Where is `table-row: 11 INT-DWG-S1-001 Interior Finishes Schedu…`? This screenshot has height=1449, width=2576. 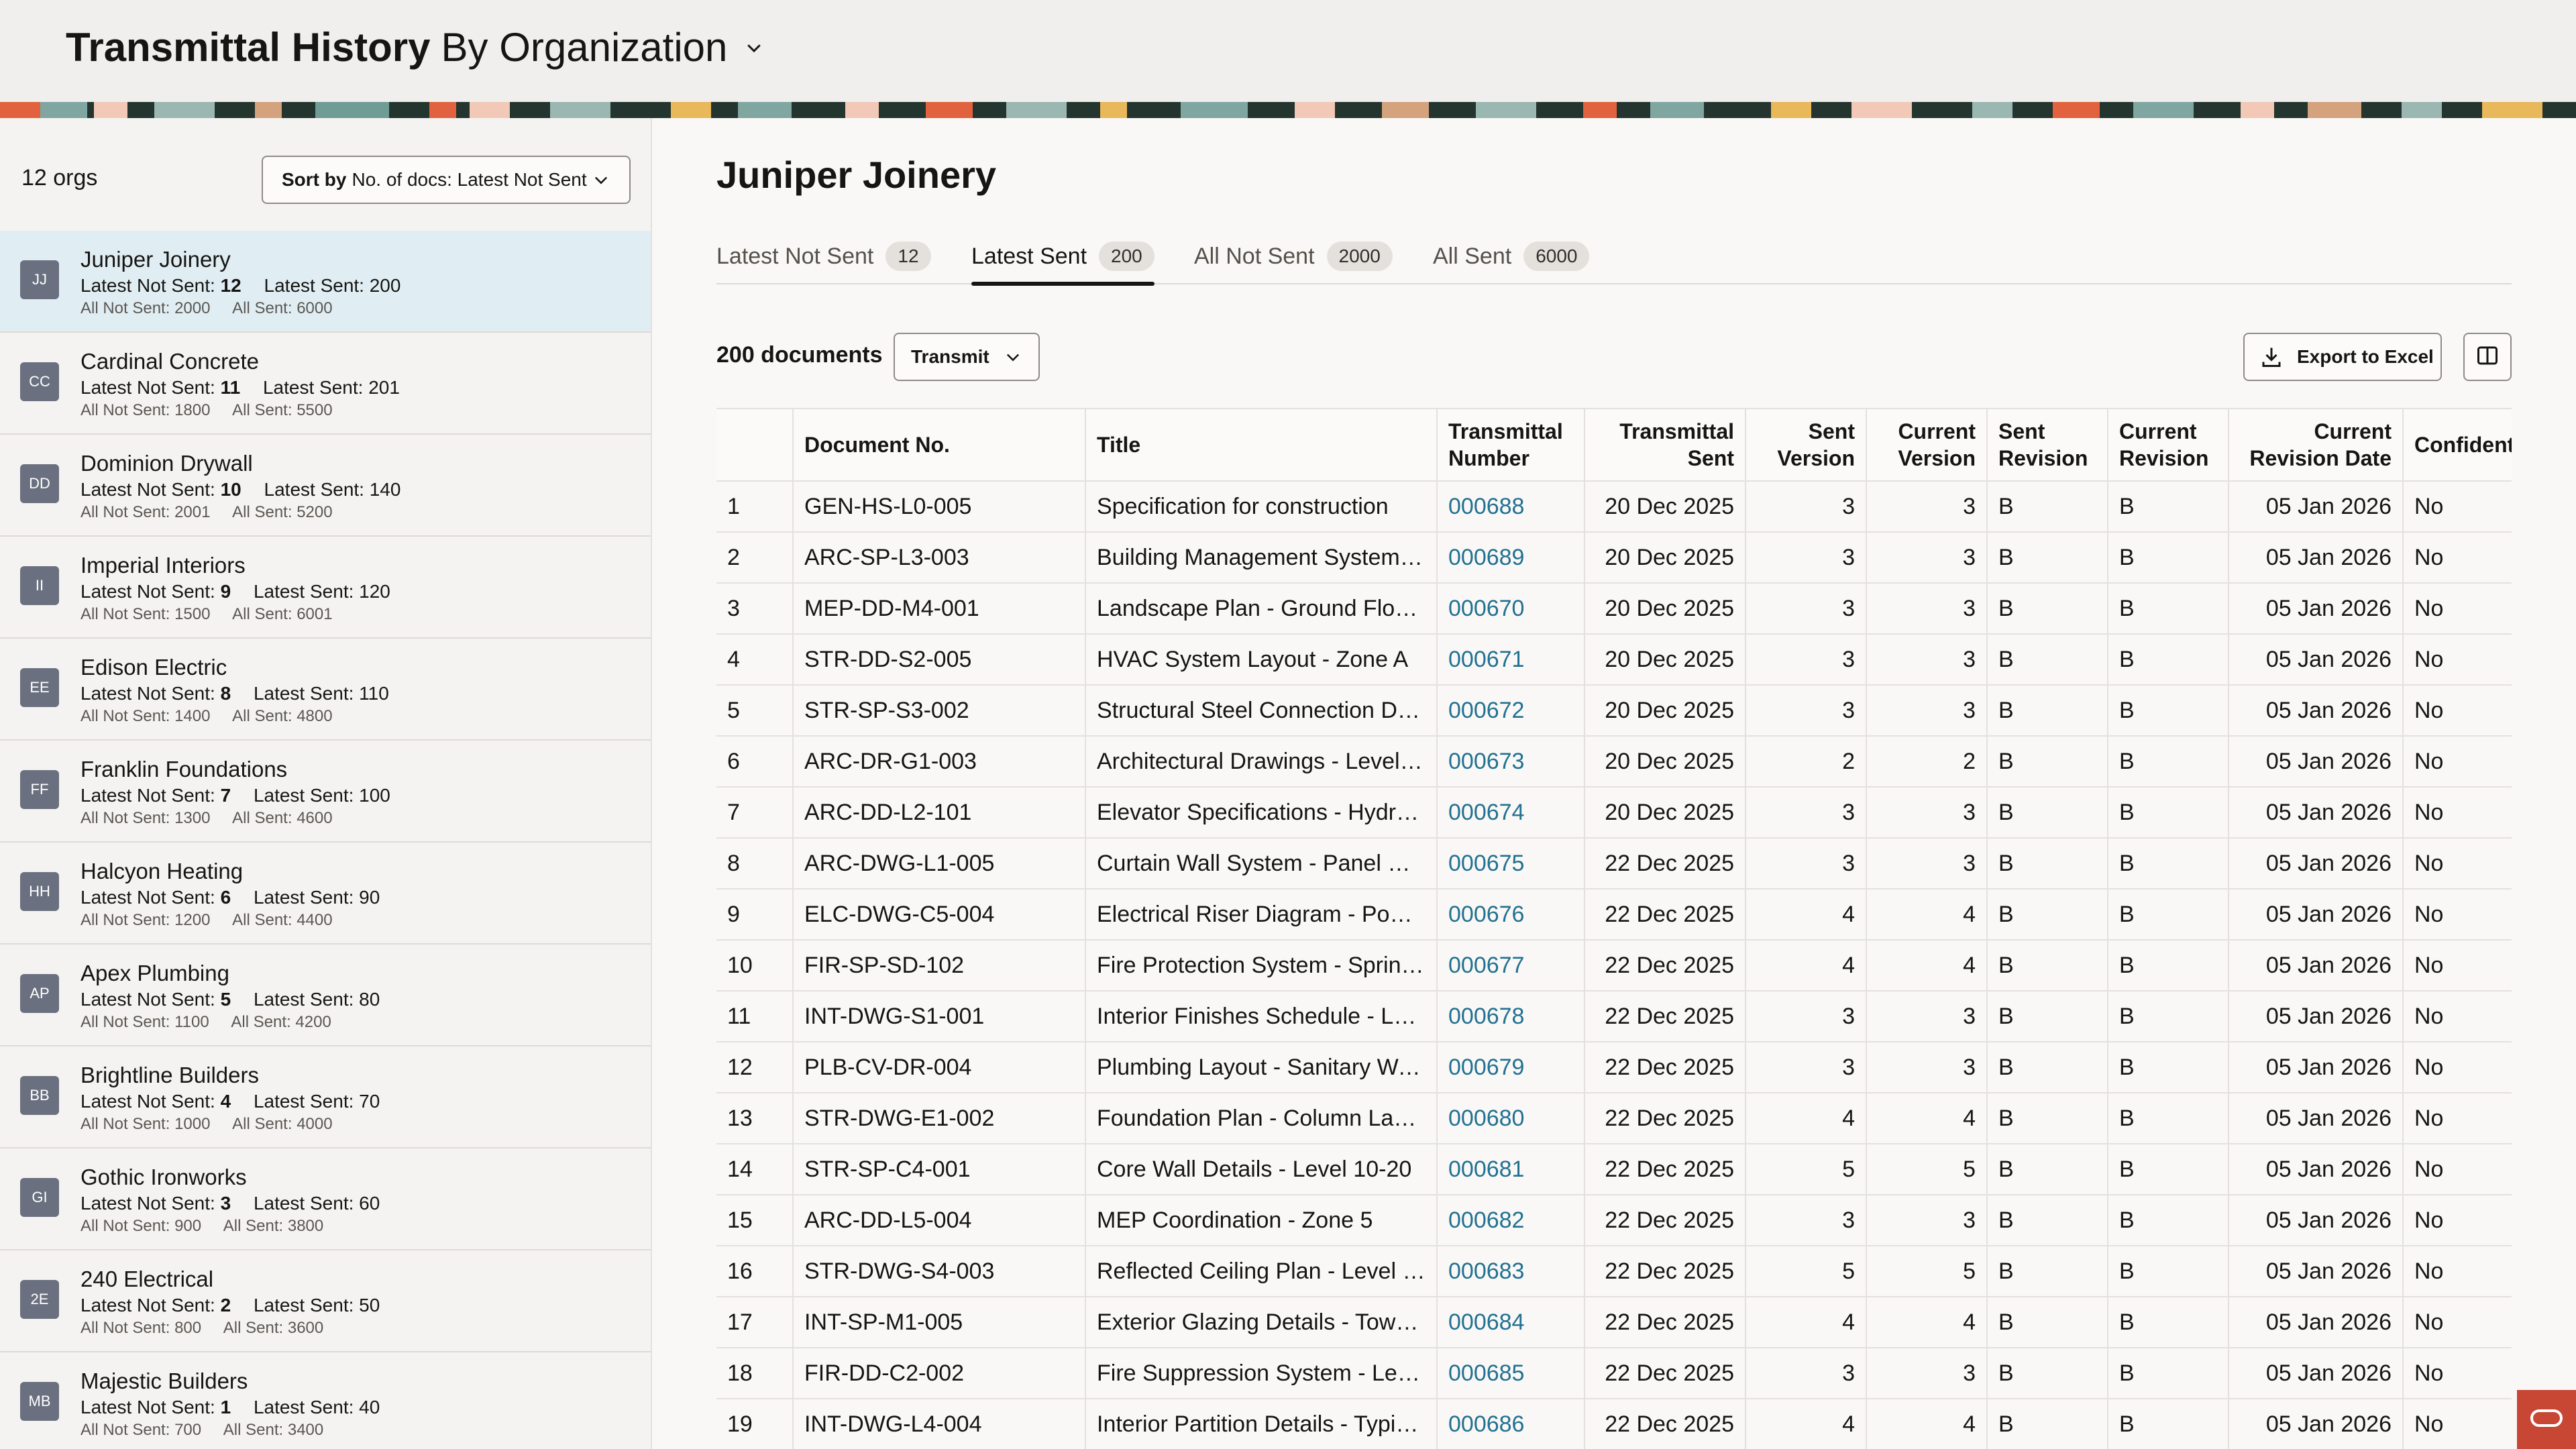 table-row: 11 INT-DWG-S1-001 Interior Finishes Schedu… is located at coordinates (1614, 1016).